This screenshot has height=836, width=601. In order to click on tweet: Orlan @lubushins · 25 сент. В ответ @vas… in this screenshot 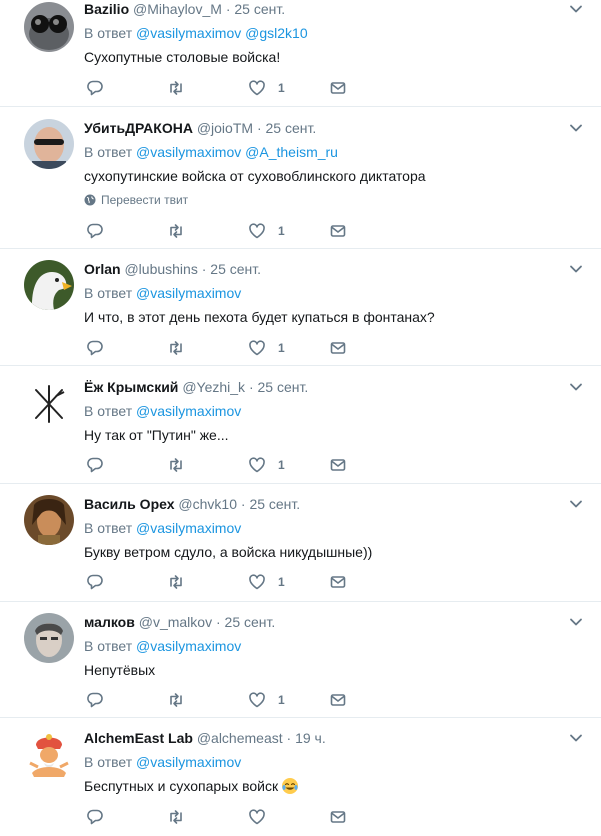, I will do `click(300, 307)`.